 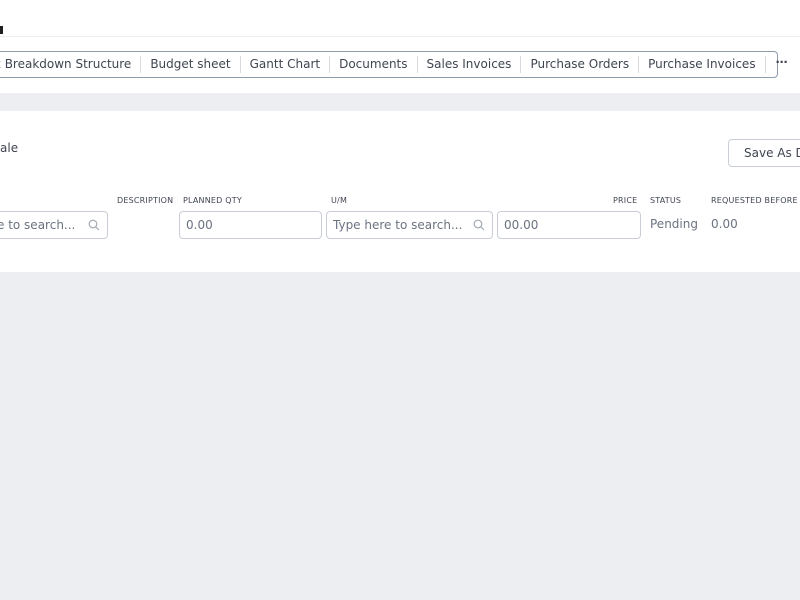 I want to click on requested-before-value: 0.00, so click(x=724, y=224).